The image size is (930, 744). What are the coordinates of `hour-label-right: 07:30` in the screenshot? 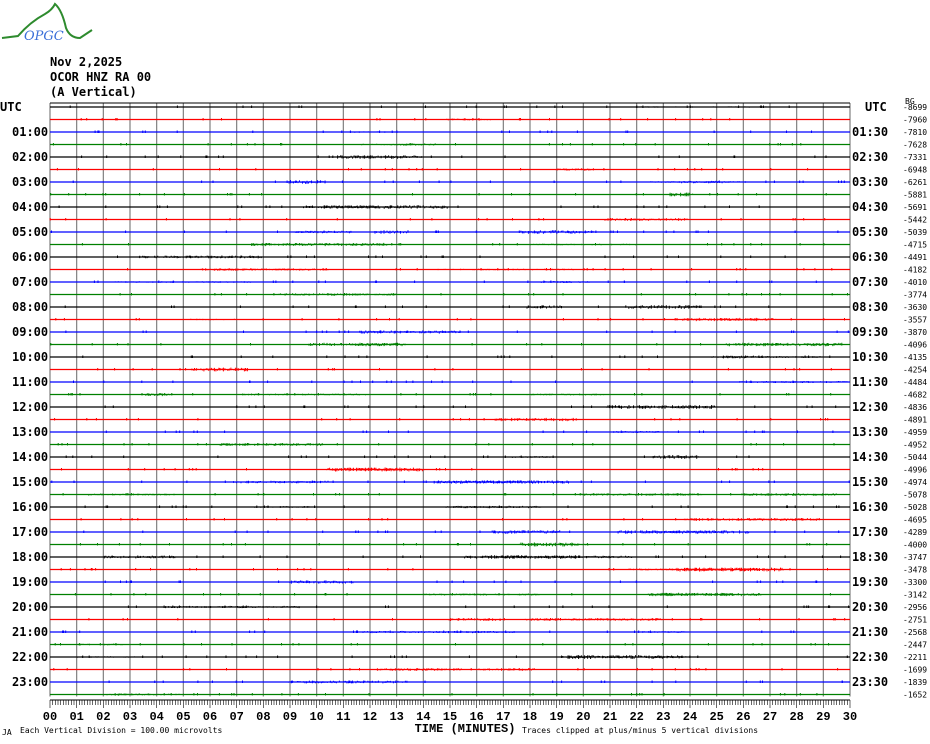 It's located at (870, 282).